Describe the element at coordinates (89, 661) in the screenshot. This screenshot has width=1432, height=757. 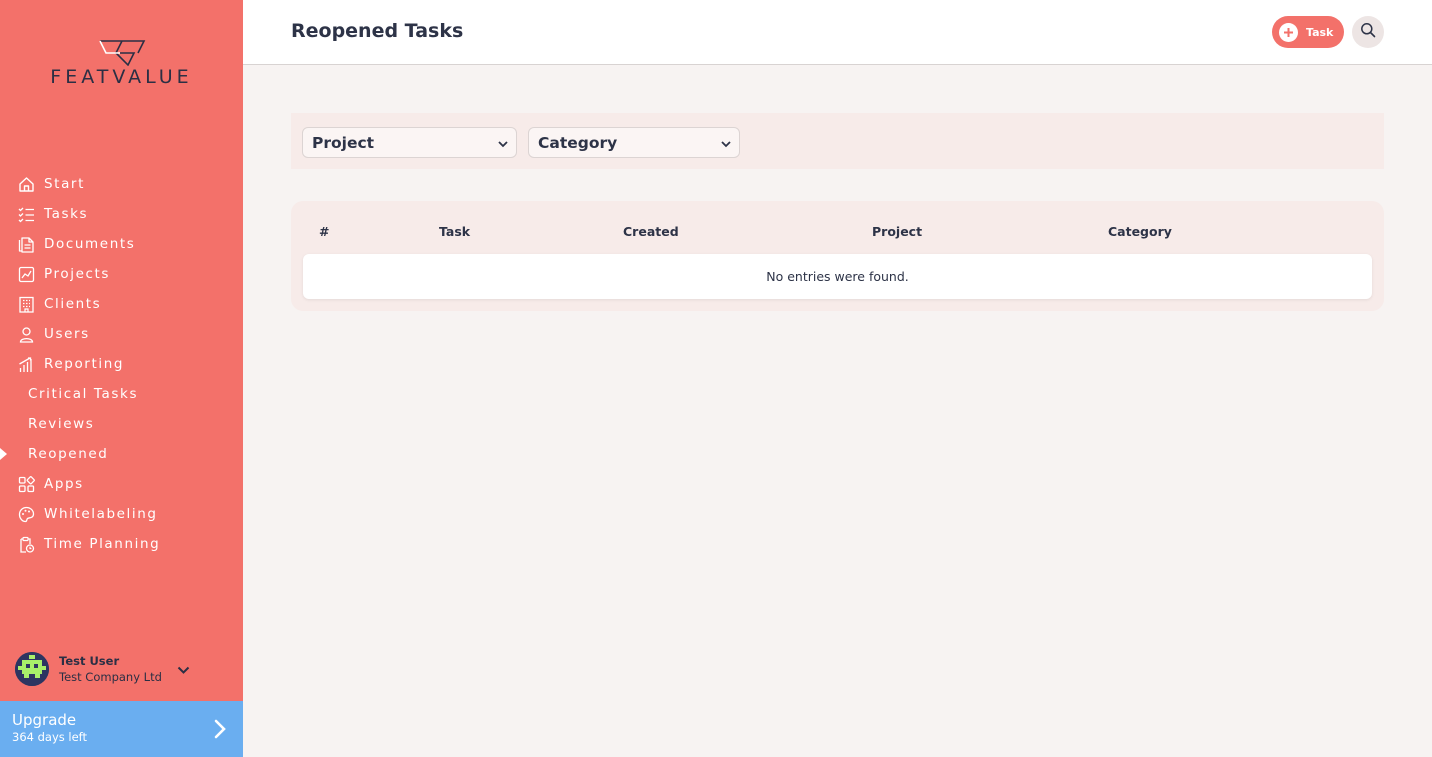
I see `user-name: Test User` at that location.